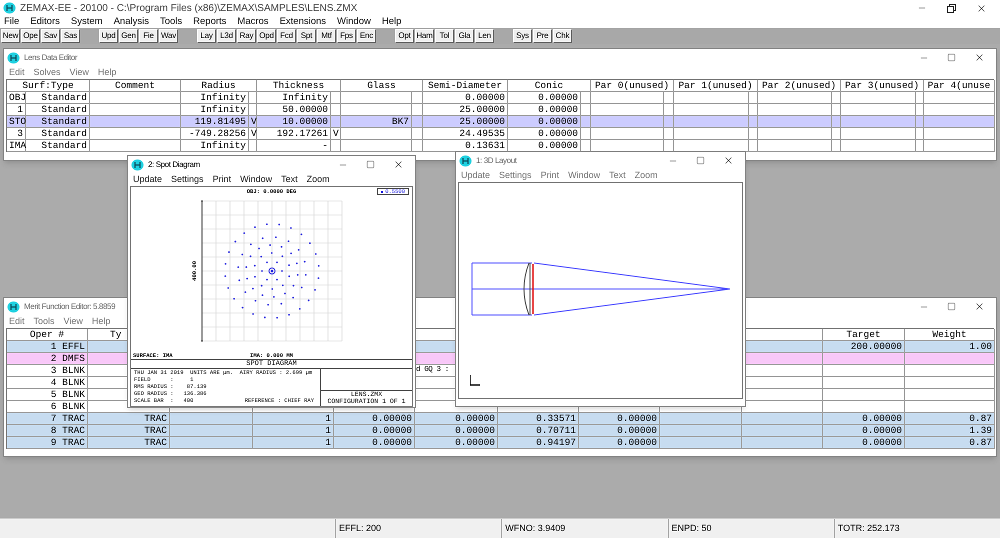 Image resolution: width=1000 pixels, height=538 pixels. I want to click on toolbar-button: Tol, so click(444, 36).